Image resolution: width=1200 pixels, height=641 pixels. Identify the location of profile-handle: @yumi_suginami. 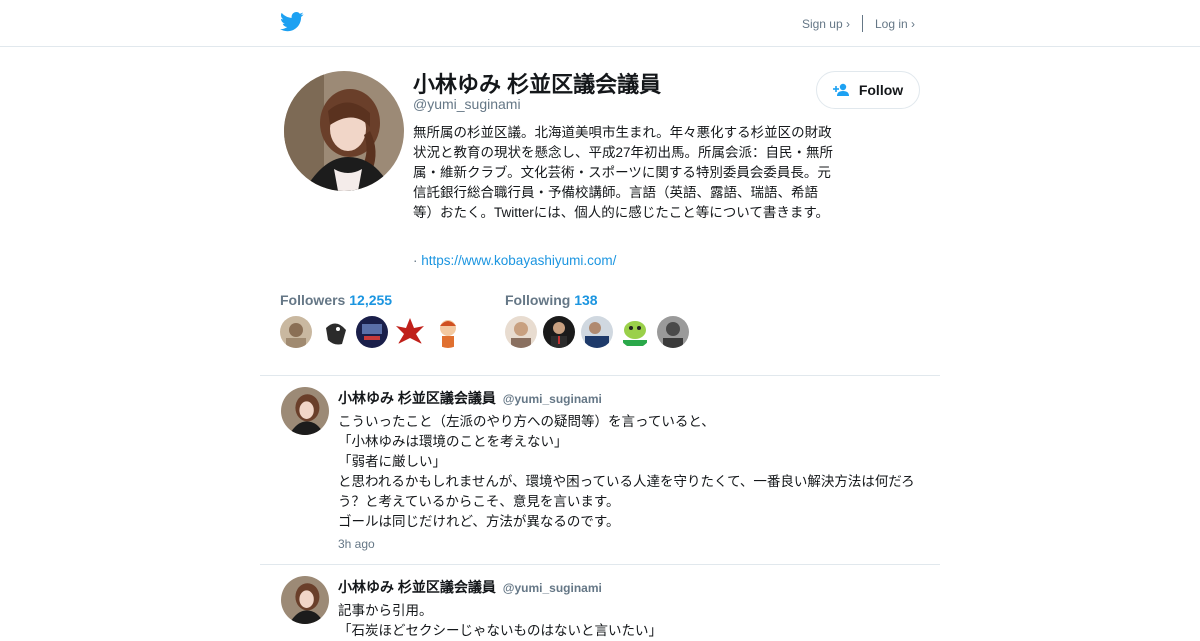
(467, 104).